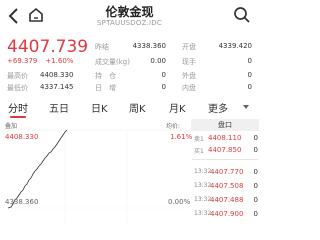 The image size is (320, 240). Describe the element at coordinates (105, 76) in the screenshot. I see `stat-label: 持 仓` at that location.